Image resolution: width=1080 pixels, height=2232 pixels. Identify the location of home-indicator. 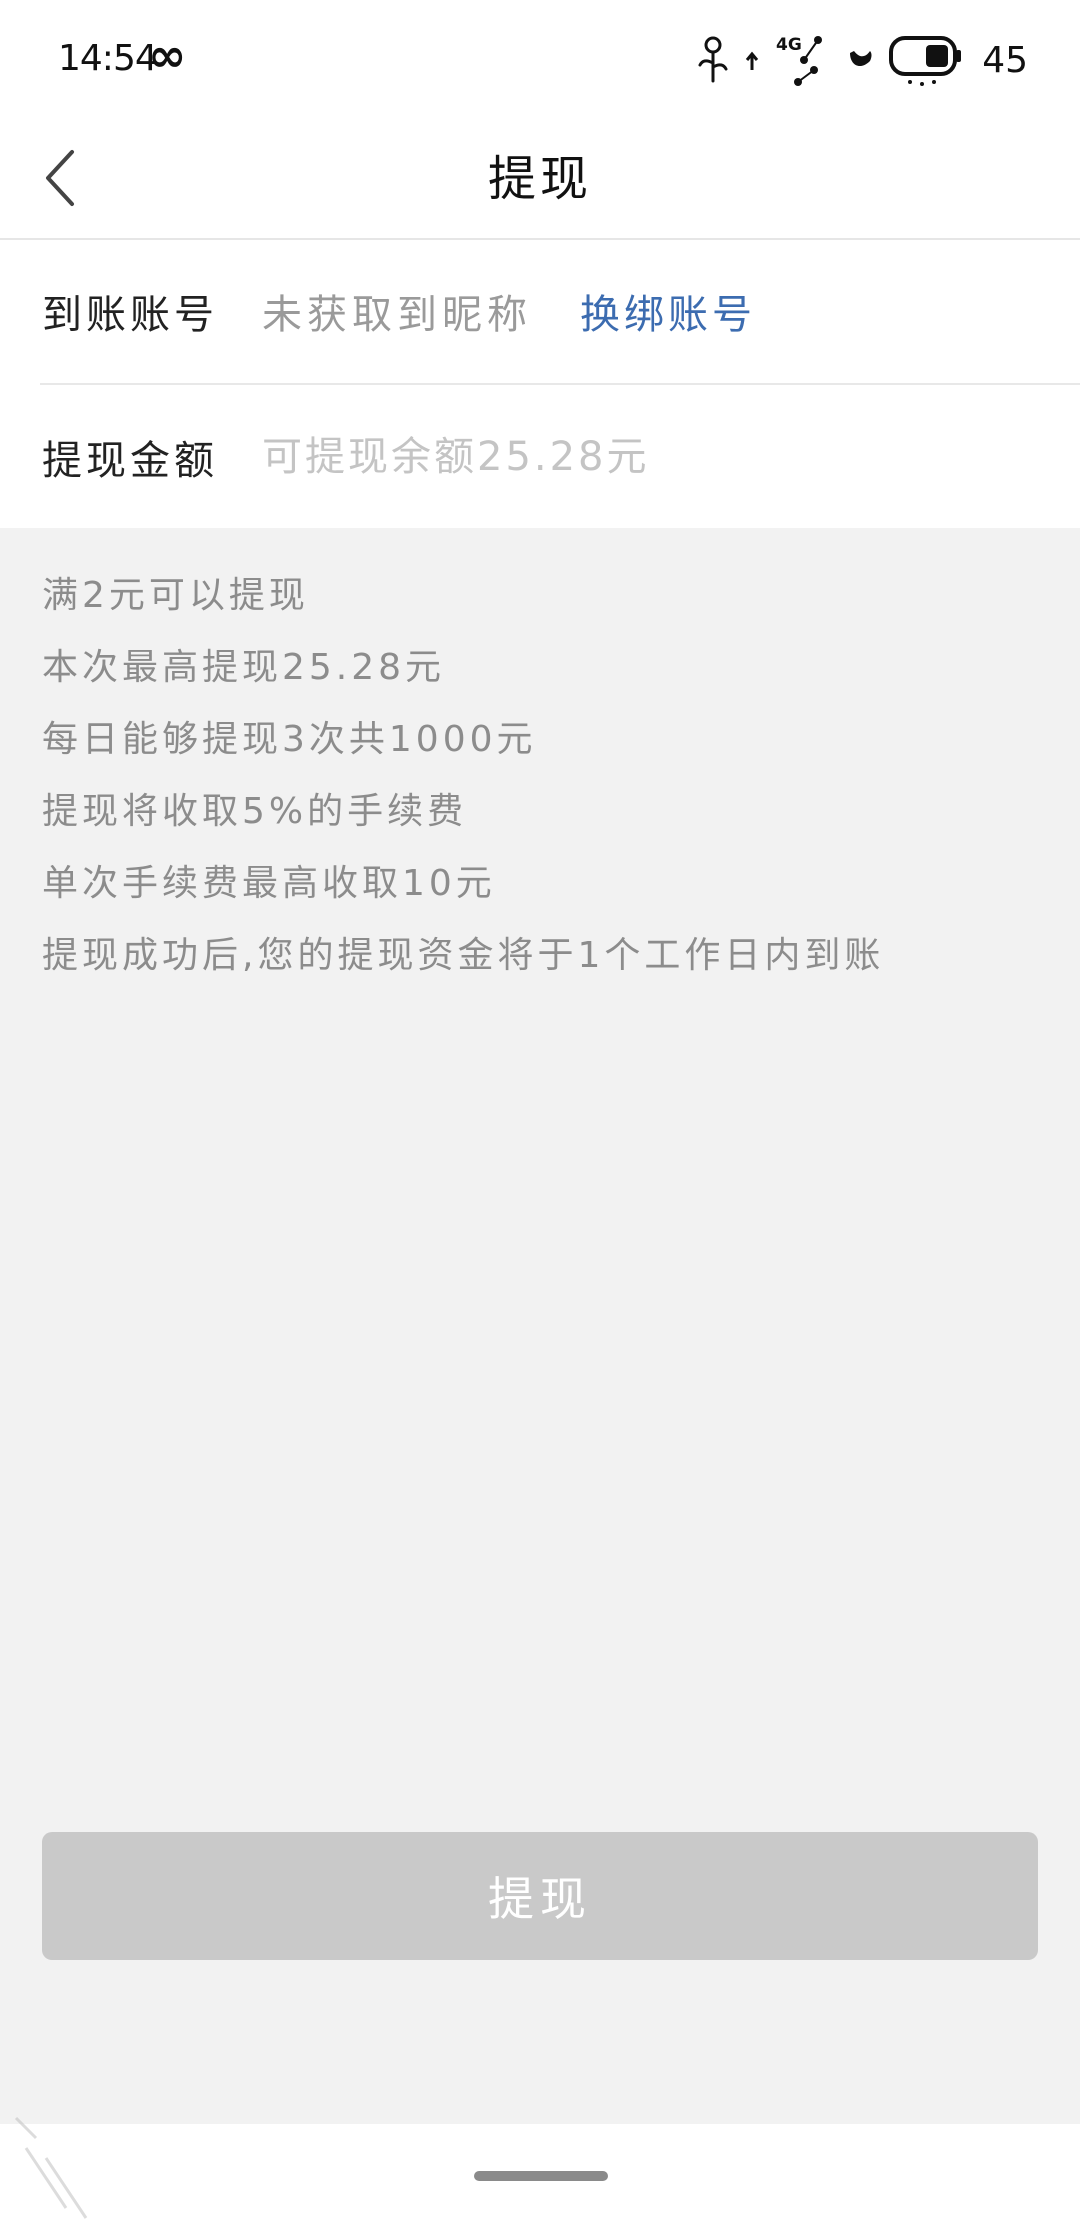
(541, 2176).